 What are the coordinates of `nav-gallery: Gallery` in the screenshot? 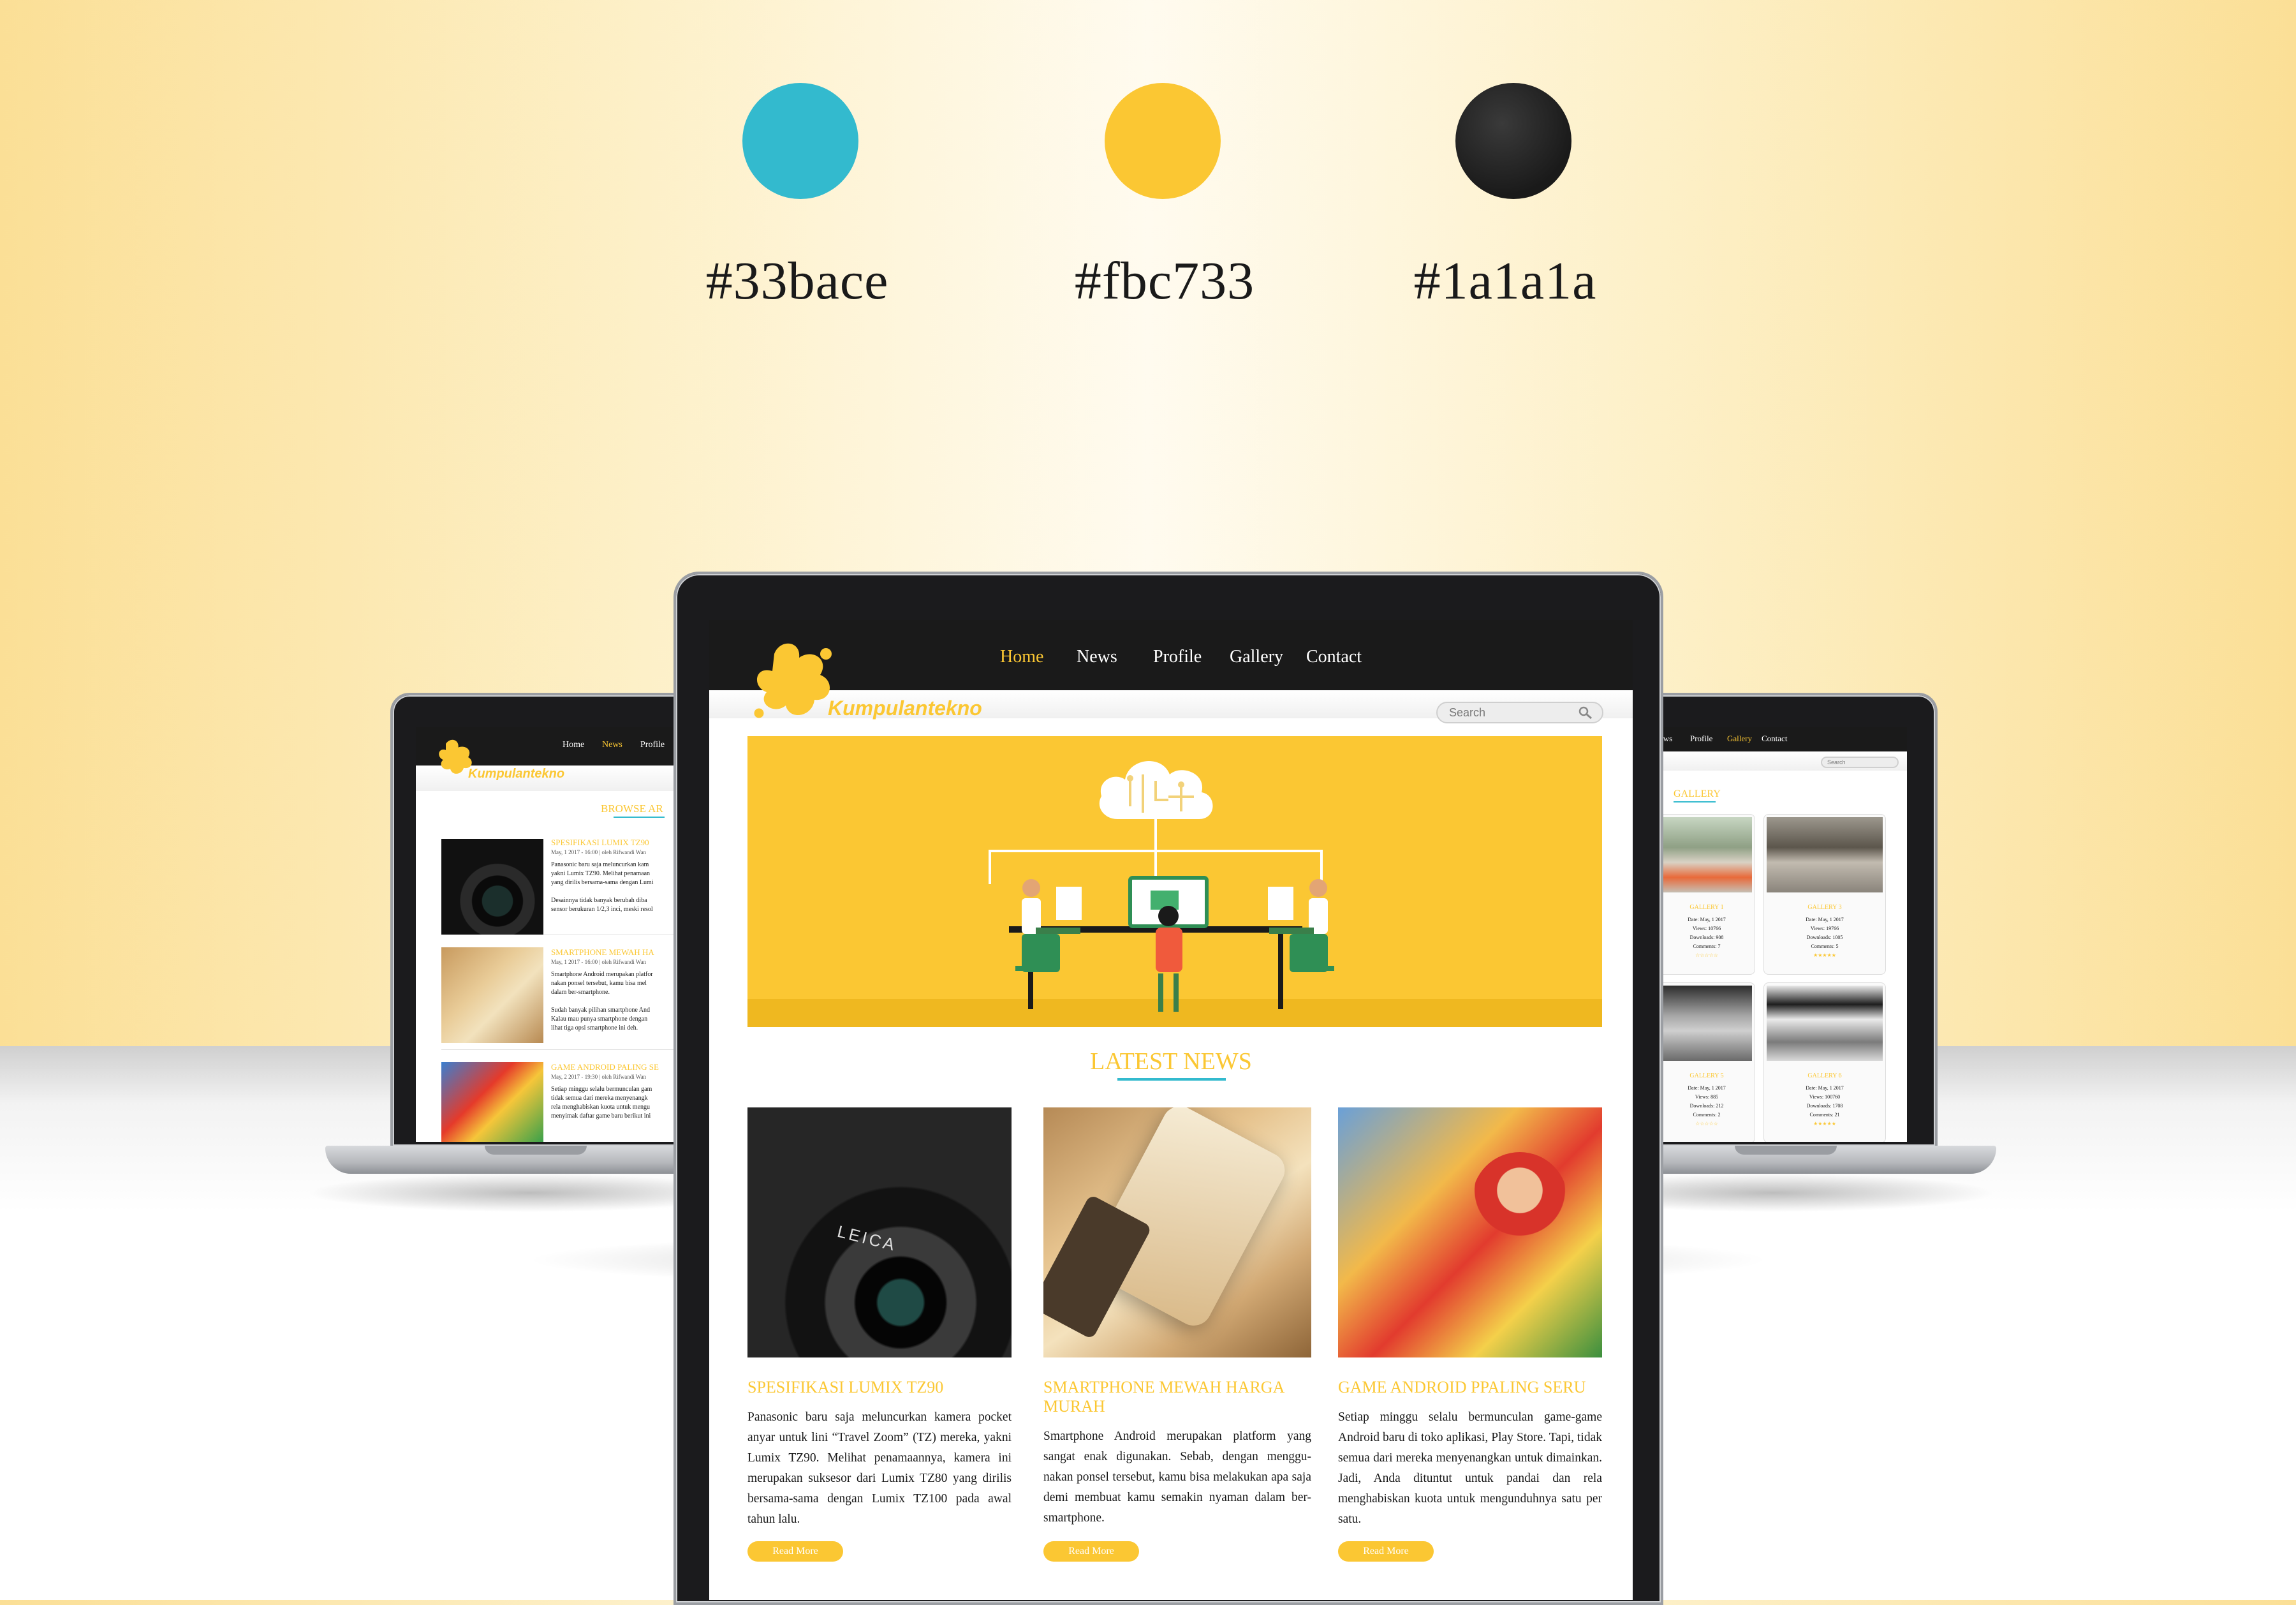 It's located at (1256, 657).